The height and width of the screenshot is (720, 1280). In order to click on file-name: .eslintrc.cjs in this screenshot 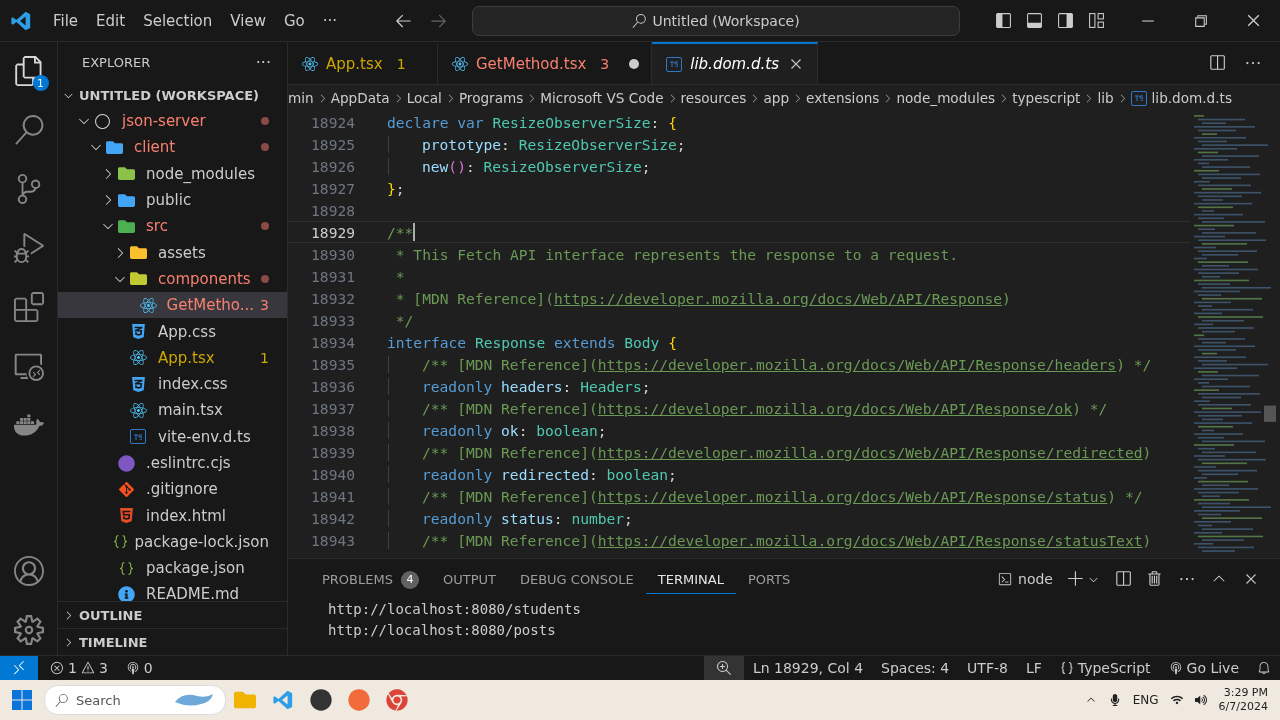, I will do `click(207, 463)`.